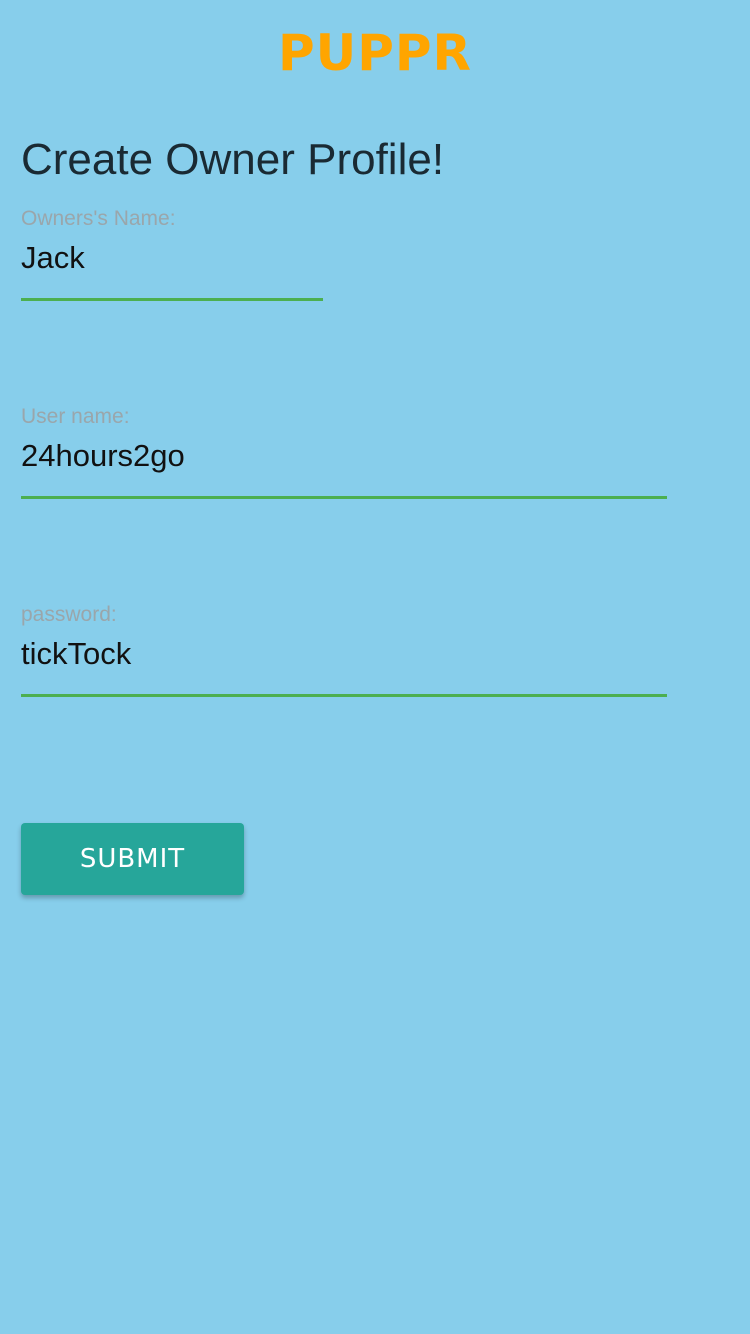 This screenshot has height=1334, width=750. What do you see at coordinates (233, 159) in the screenshot?
I see `page-title: Create Owner Profile!` at bounding box center [233, 159].